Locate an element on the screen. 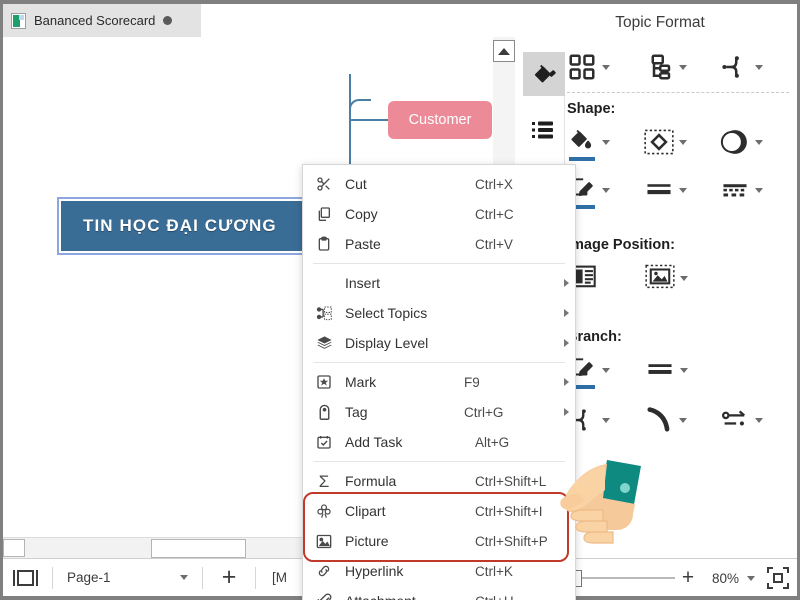 The width and height of the screenshot is (800, 600). border-color-button is located at coordinates (605, 192).